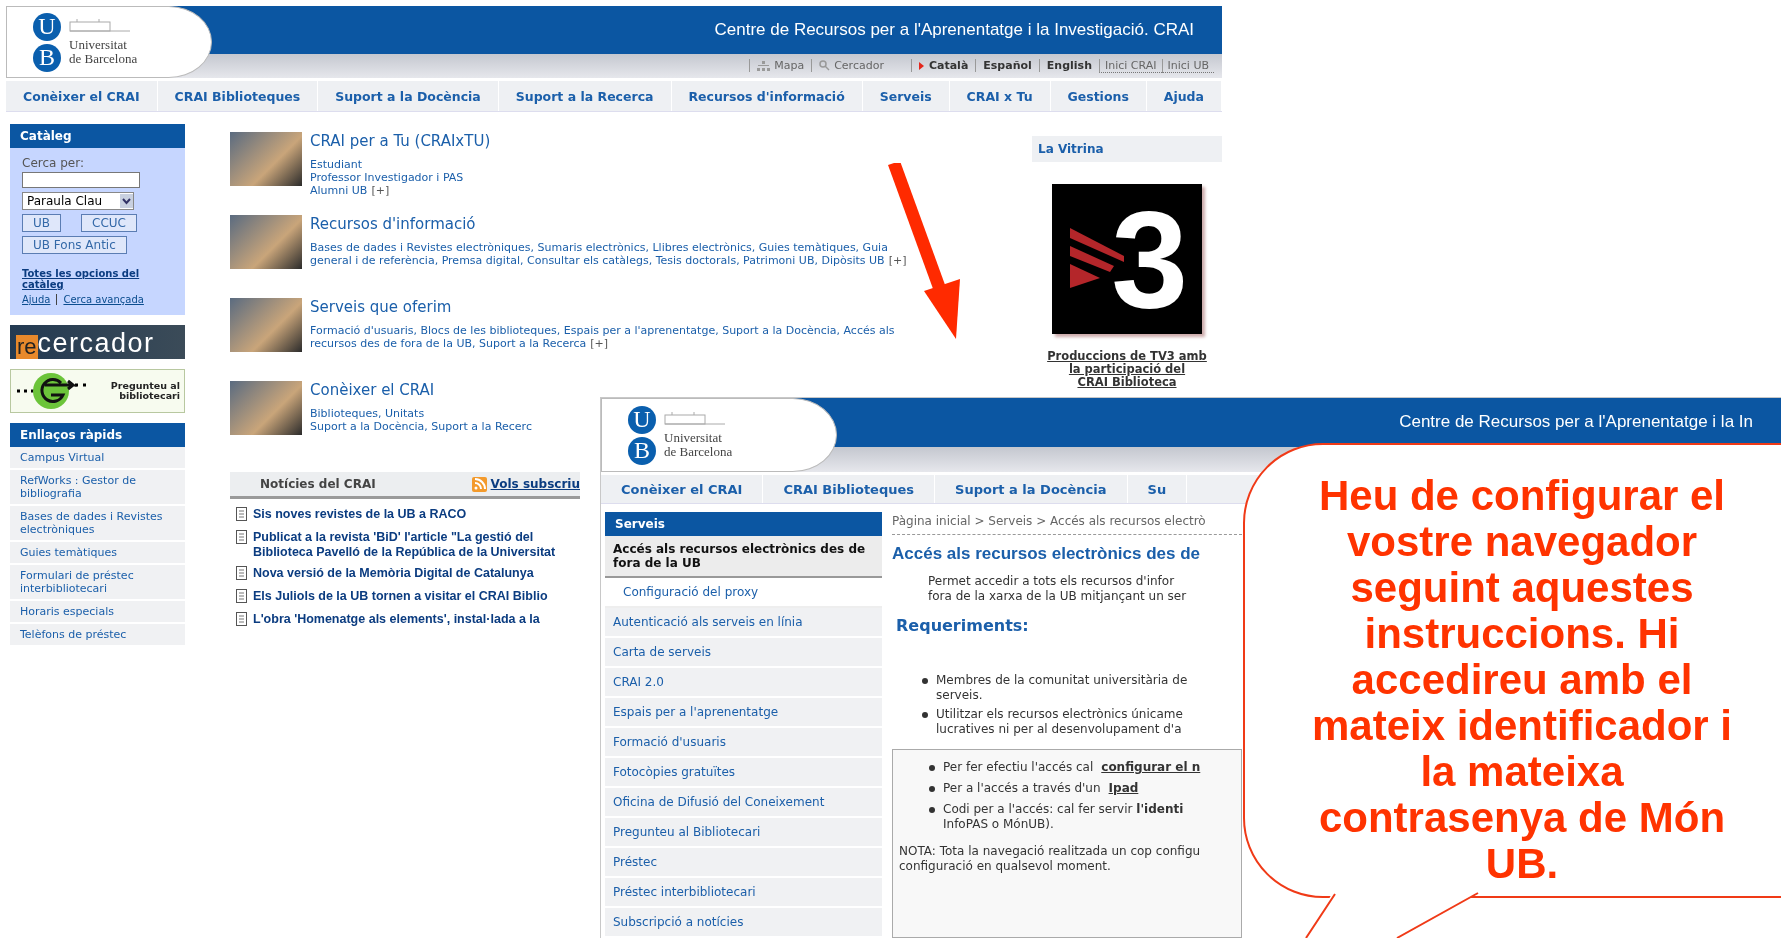 This screenshot has height=938, width=1781. What do you see at coordinates (1522, 680) in the screenshot?
I see `callout-text: Heu de configurar el vostre navegador seguint aquestes instruccions. Hi accedireu amb el mateix identificador i la mateixa contrasenya de Món UB.` at bounding box center [1522, 680].